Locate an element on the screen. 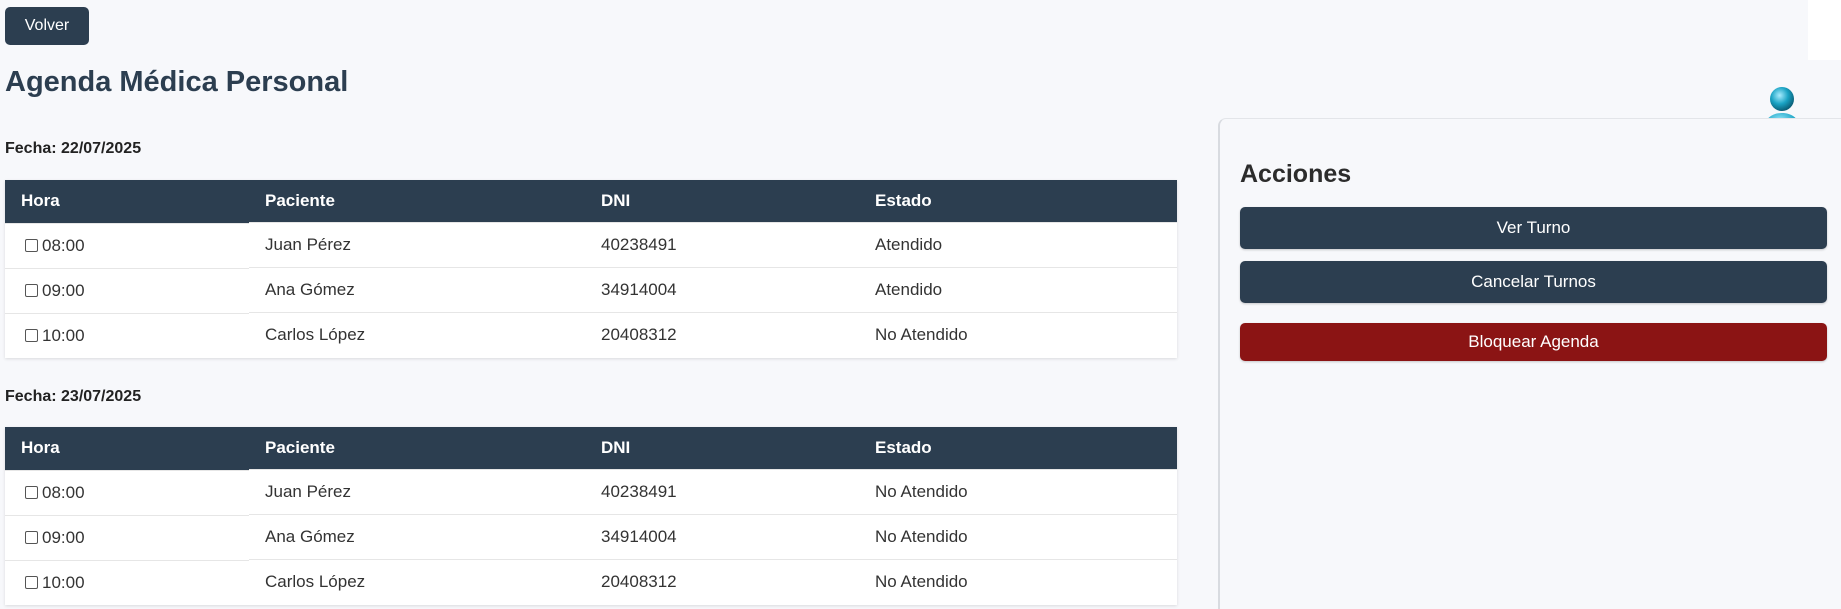 The width and height of the screenshot is (1841, 609). table-row: 09:00 Ana Gómez 34914004 Atendido is located at coordinates (591, 290).